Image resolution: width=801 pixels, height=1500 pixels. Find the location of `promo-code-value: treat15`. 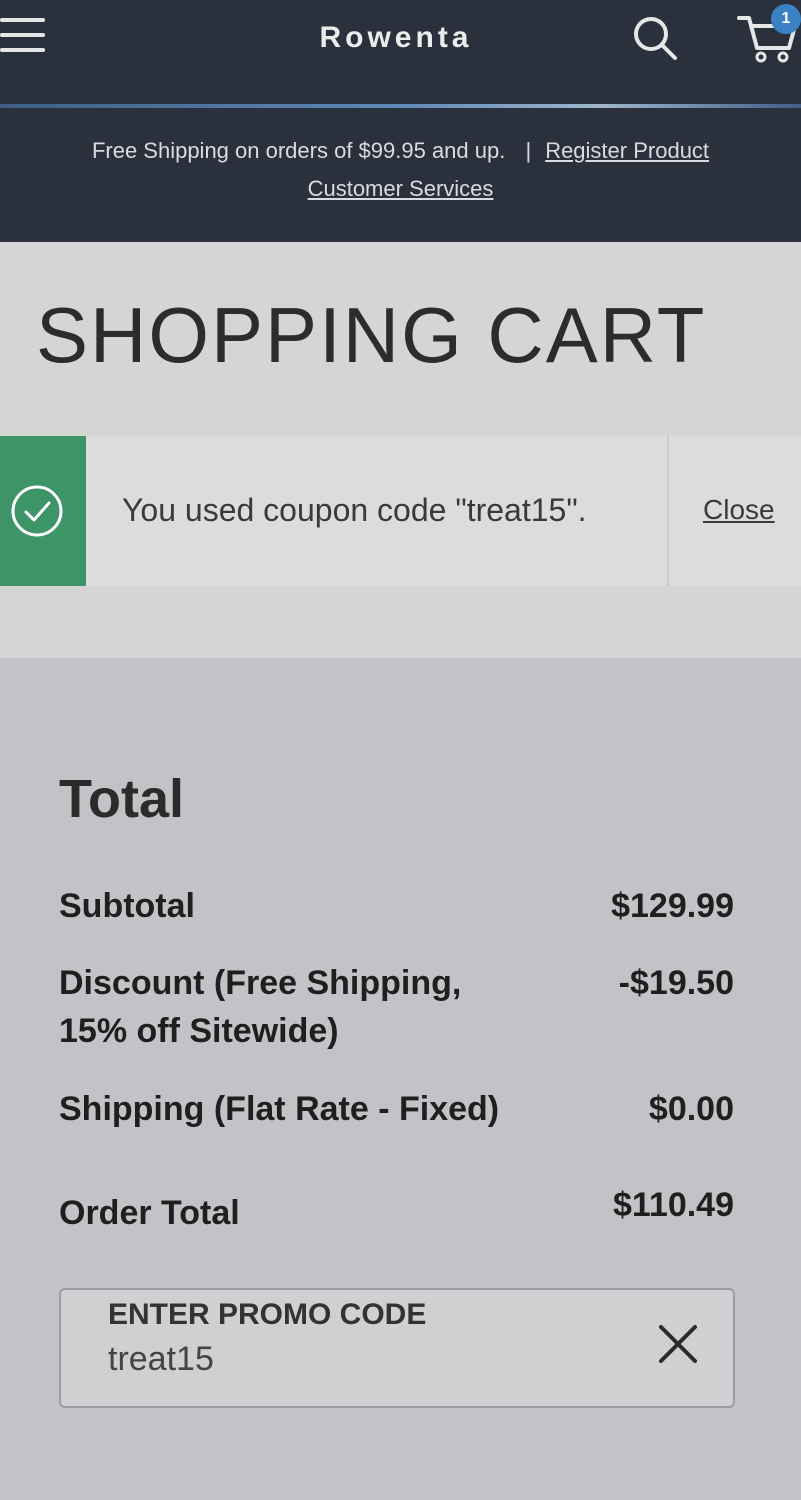

promo-code-value: treat15 is located at coordinates (161, 1359).